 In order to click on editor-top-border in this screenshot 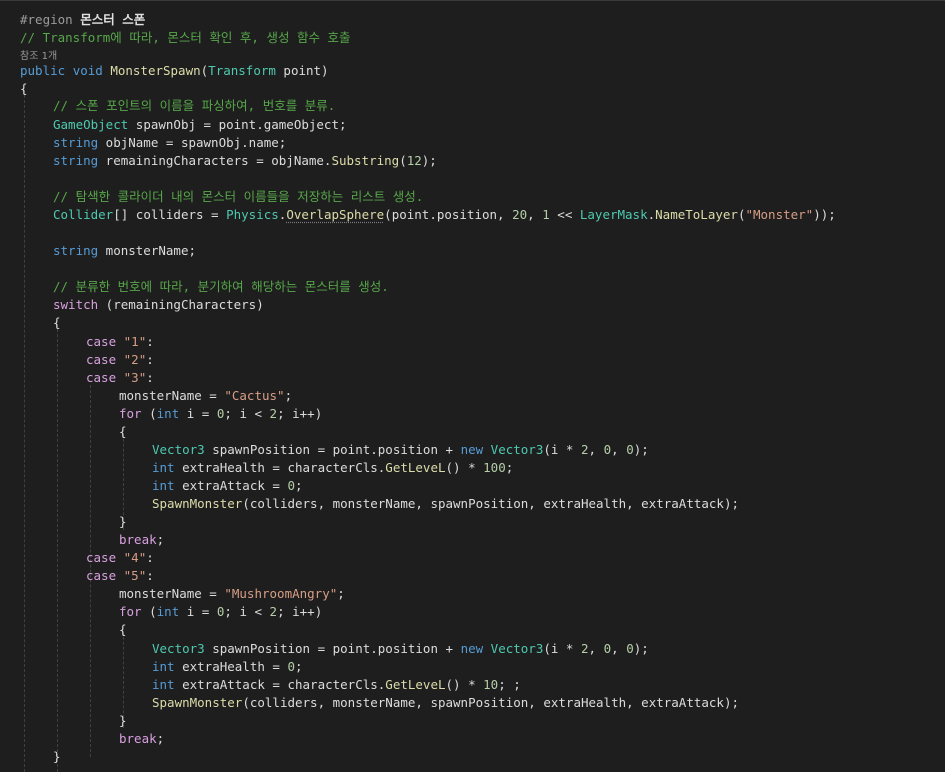, I will do `click(472, 0)`.